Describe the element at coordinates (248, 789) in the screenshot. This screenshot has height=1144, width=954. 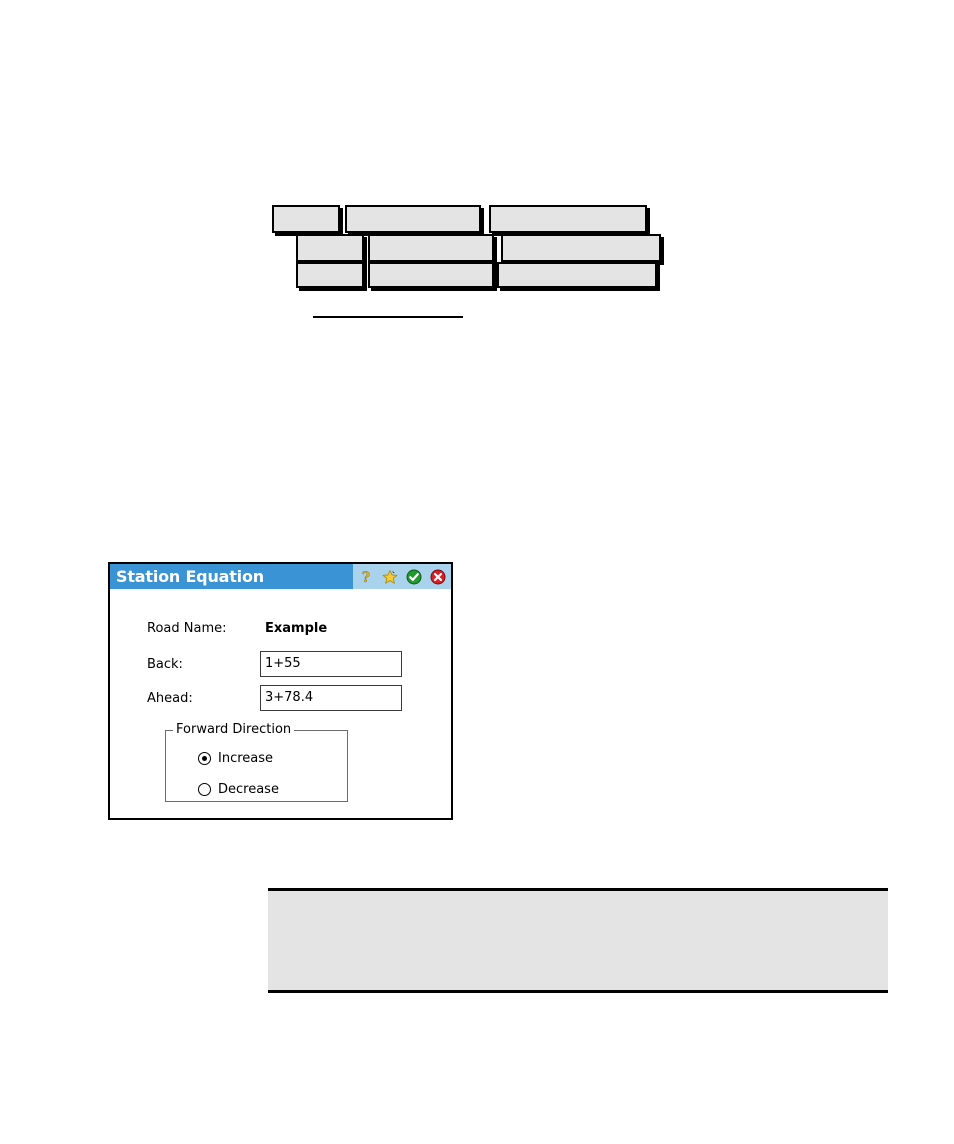
I see `radio-decrease-label: Decrease` at that location.